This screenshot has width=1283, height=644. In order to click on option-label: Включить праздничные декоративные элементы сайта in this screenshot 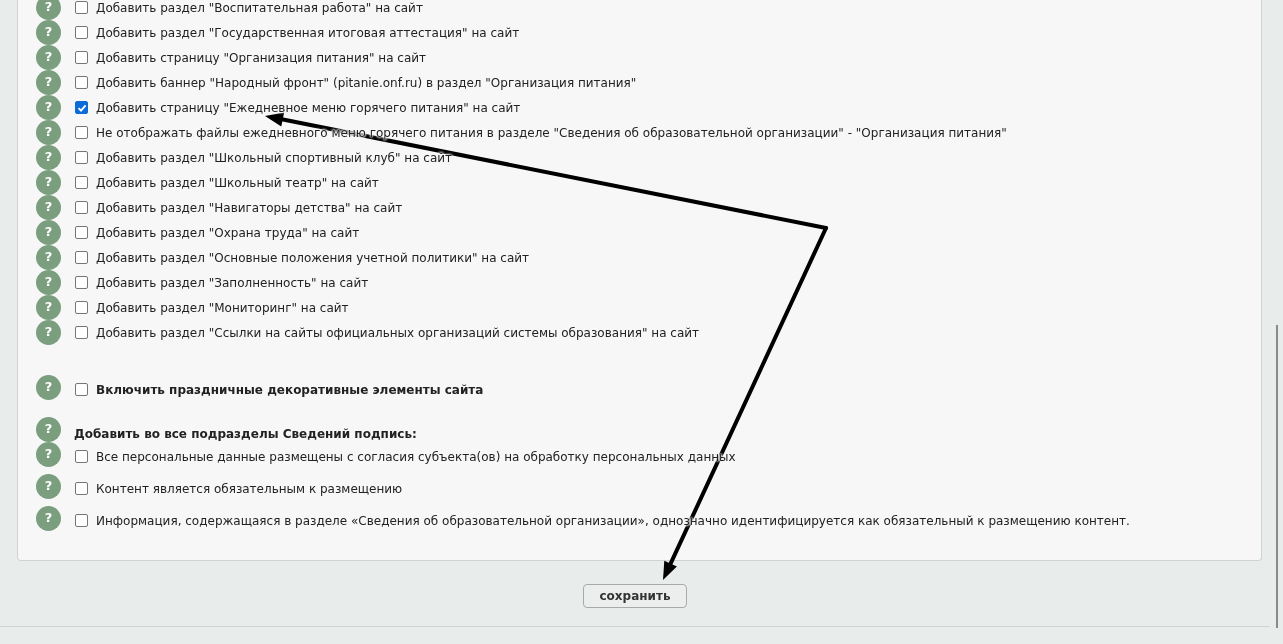, I will do `click(290, 390)`.